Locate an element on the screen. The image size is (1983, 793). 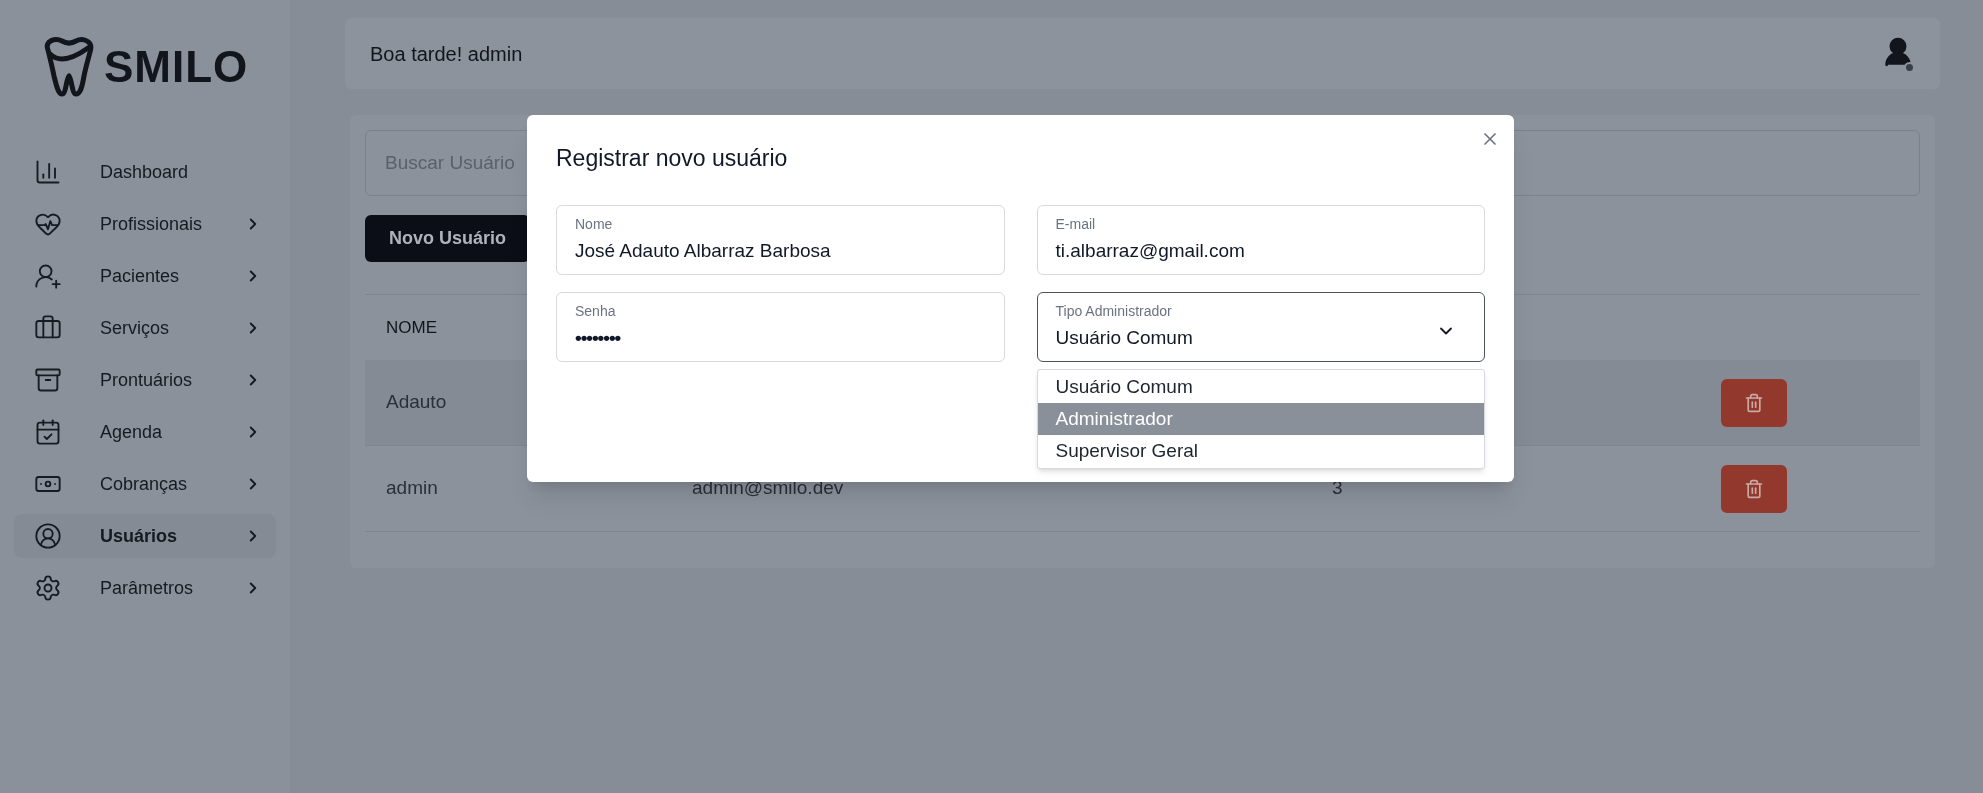
column-header: NOME is located at coordinates (411, 327).